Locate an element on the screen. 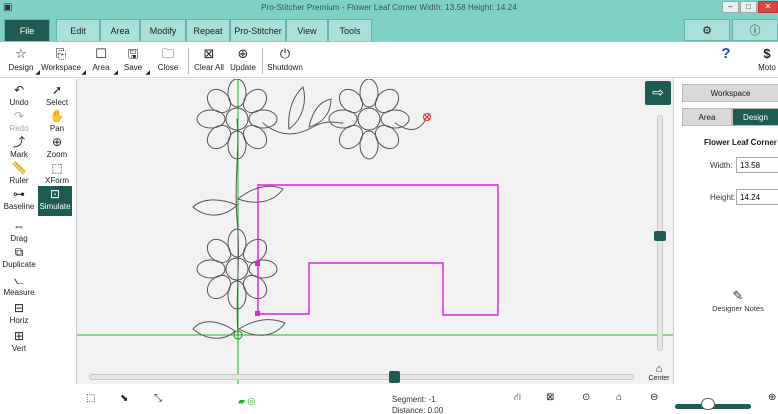 The width and height of the screenshot is (778, 414). ruler-button: 📏 Ruler is located at coordinates (19, 172).